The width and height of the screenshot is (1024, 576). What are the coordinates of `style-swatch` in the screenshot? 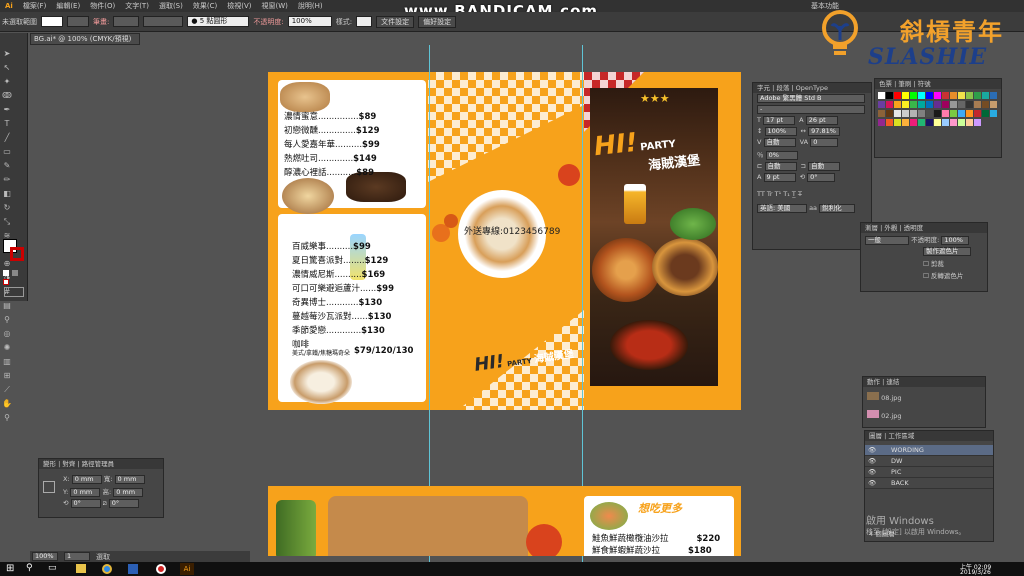 It's located at (364, 21).